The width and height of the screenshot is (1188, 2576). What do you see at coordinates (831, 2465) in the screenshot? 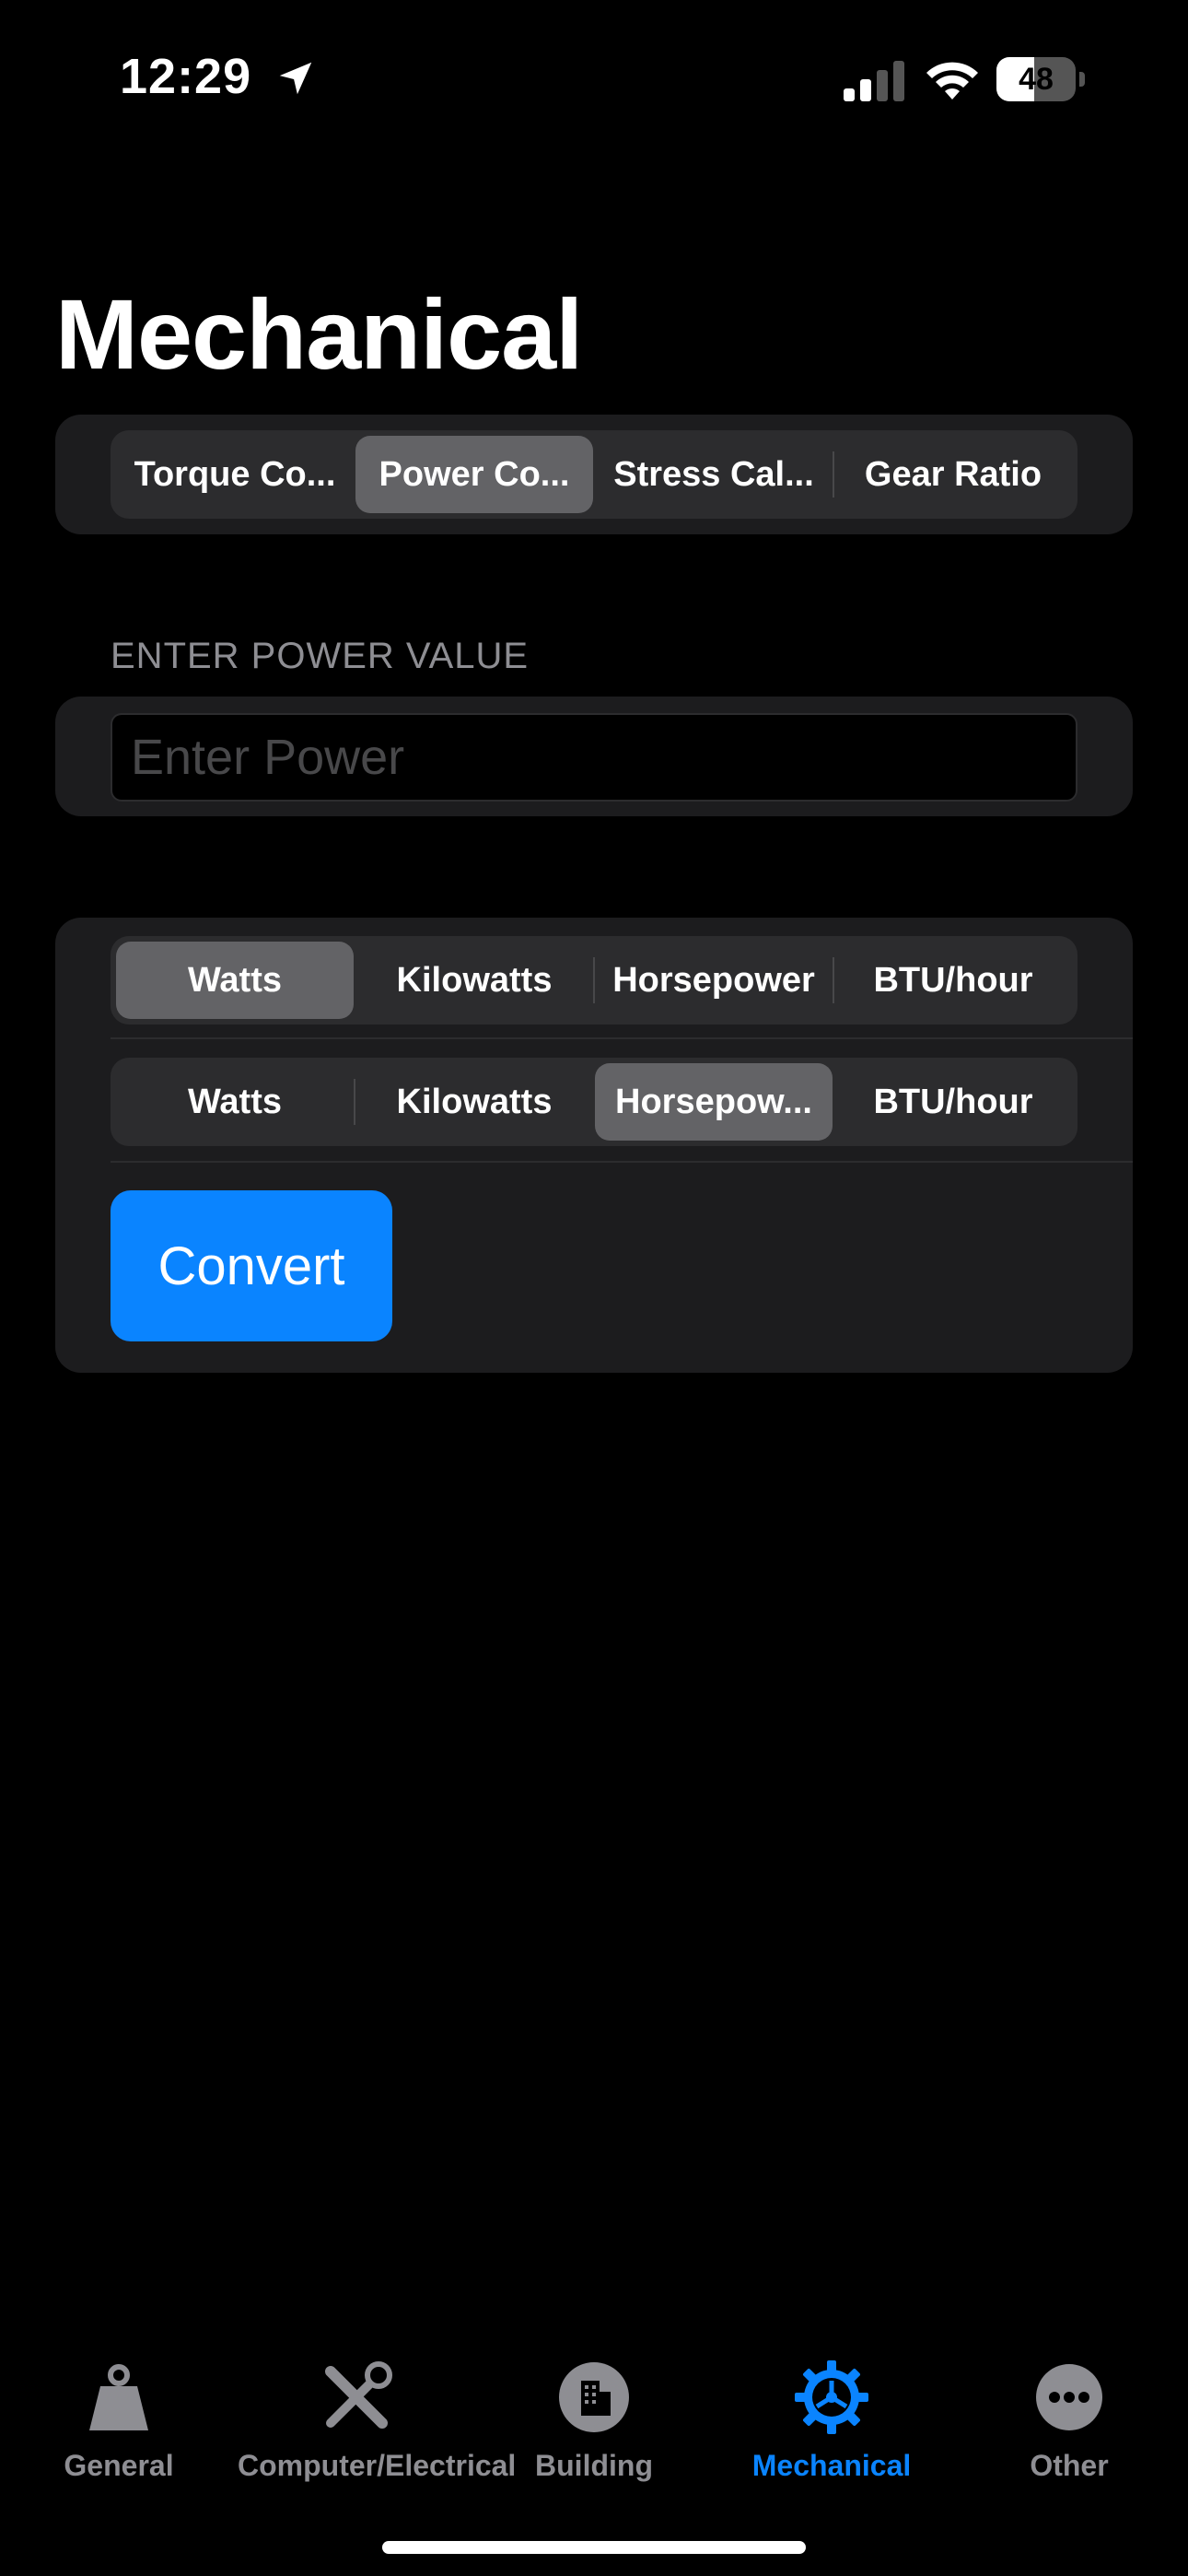
I see `tab-bar-label: Mechanical` at bounding box center [831, 2465].